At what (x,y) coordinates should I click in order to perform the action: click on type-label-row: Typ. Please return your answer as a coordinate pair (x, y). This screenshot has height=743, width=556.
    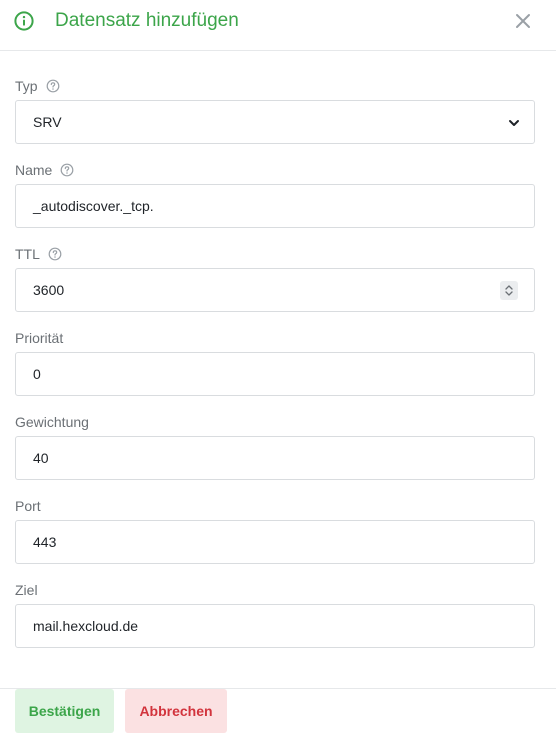
    Looking at the image, I should click on (37, 86).